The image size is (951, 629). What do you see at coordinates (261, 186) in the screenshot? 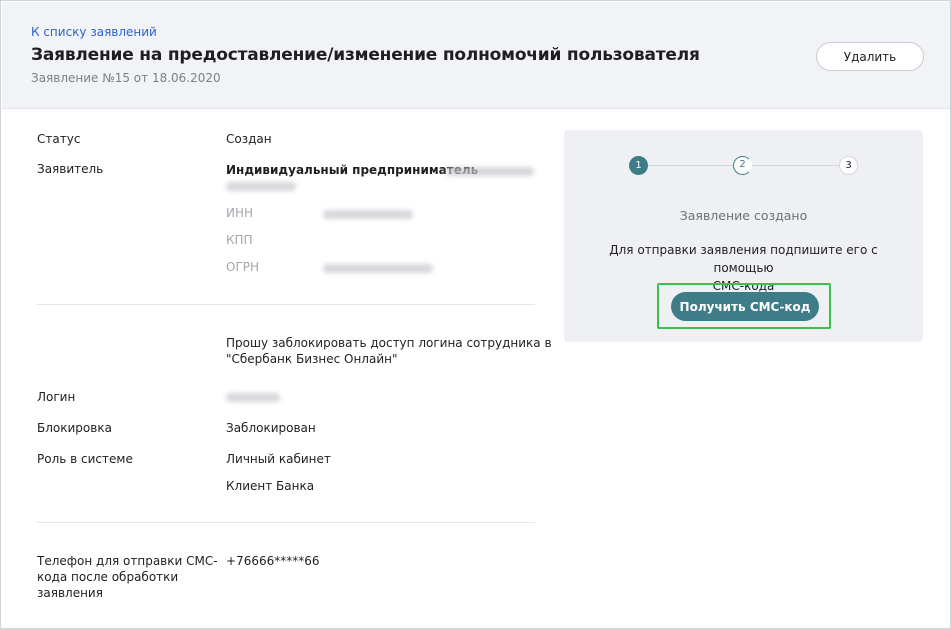
I see `applicant-name-redacted-line2` at bounding box center [261, 186].